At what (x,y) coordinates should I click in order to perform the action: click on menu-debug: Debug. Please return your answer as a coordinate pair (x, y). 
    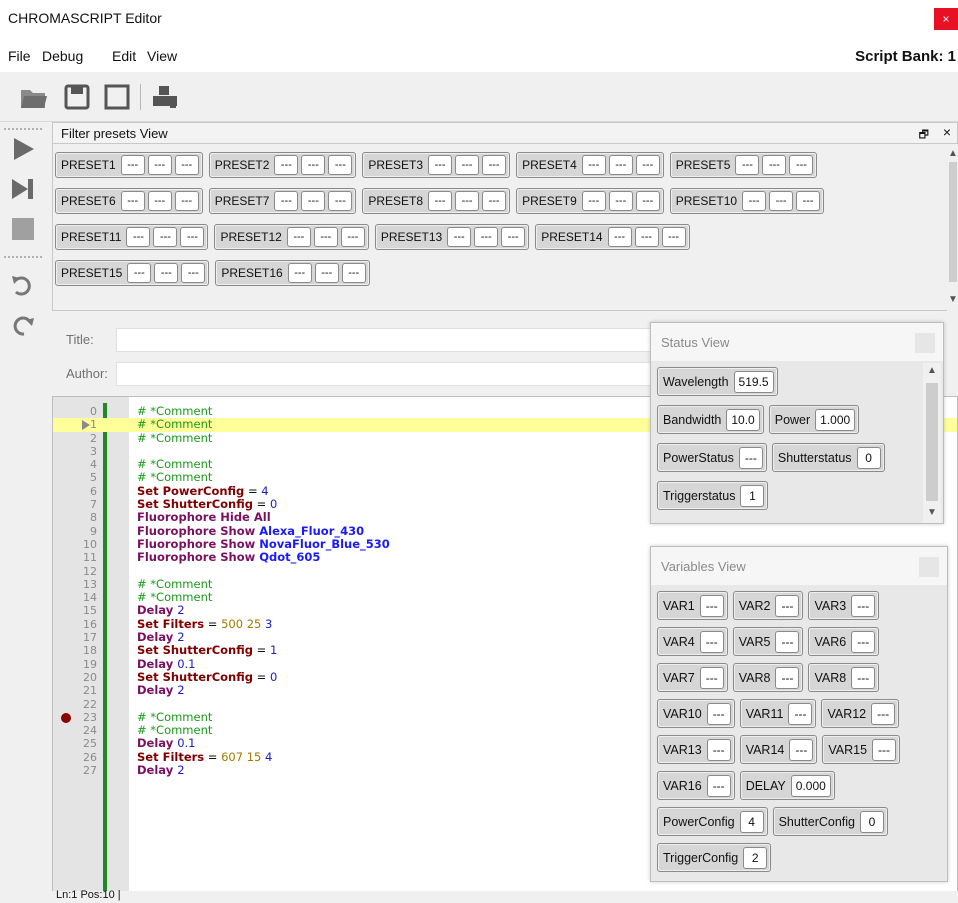
    Looking at the image, I should click on (62, 56).